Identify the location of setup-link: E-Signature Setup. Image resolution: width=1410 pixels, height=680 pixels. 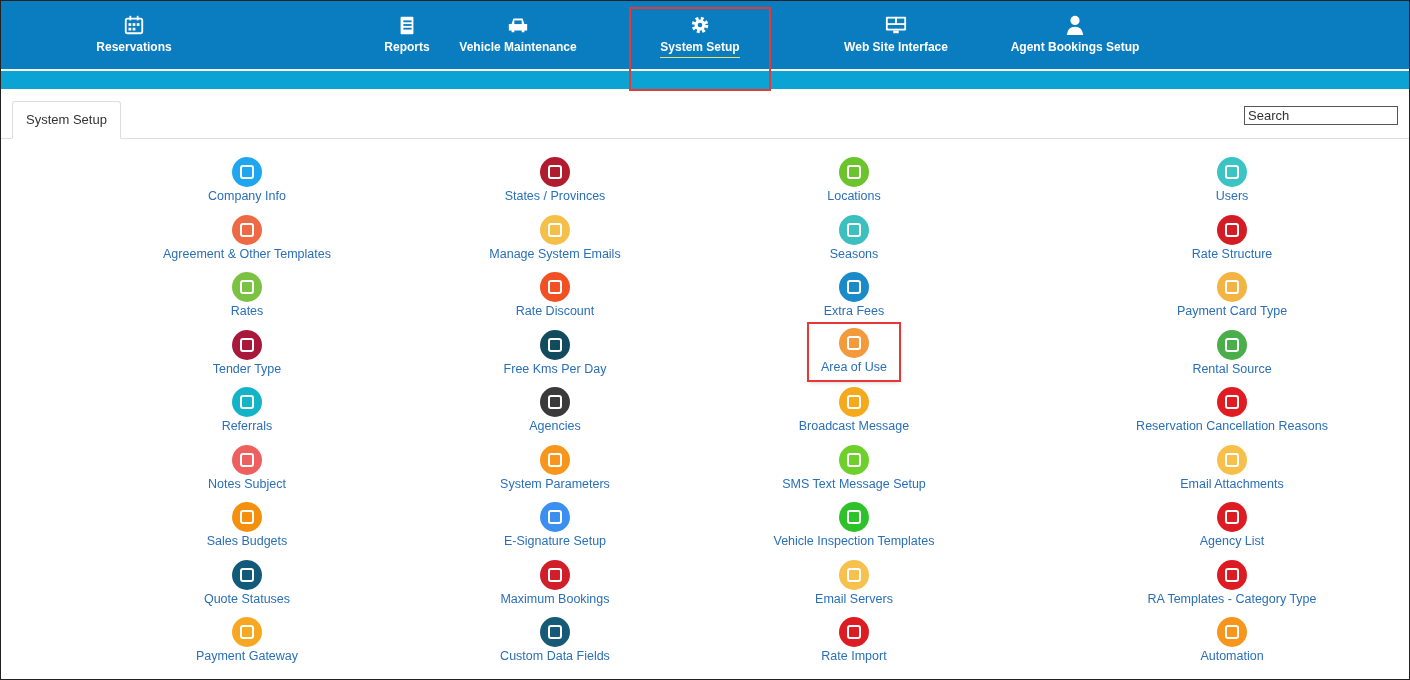
(555, 525).